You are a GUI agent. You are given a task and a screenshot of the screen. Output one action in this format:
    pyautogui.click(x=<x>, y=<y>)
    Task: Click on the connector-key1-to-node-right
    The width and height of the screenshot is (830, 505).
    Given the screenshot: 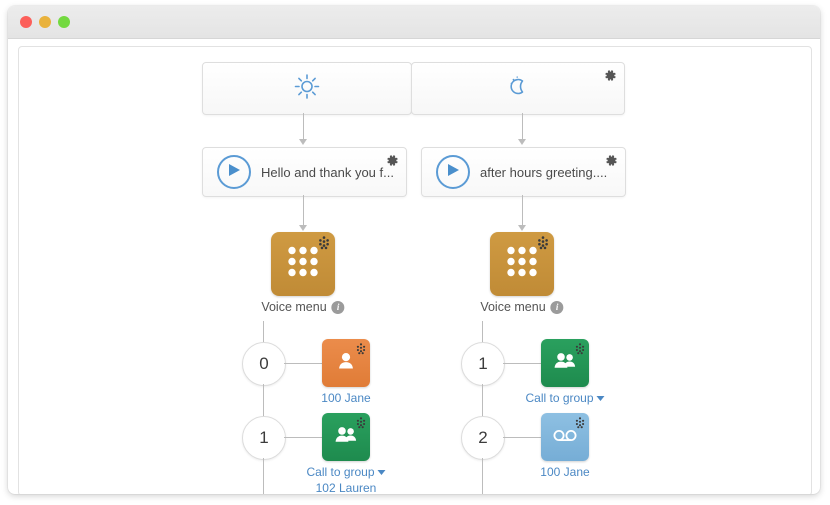 What is the action you would take?
    pyautogui.click(x=522, y=363)
    